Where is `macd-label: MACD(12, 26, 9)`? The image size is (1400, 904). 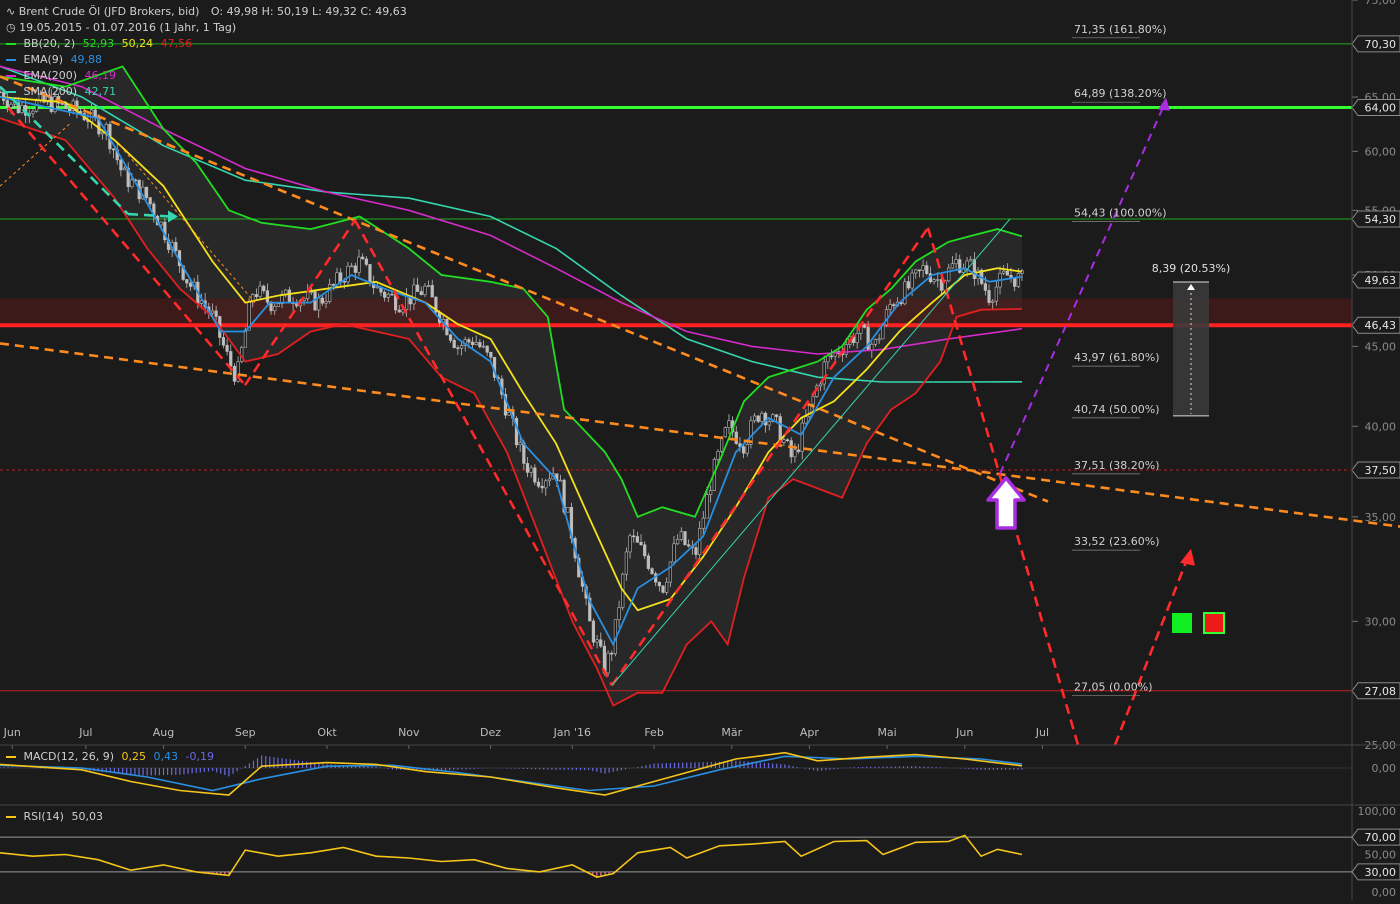
macd-label: MACD(12, 26, 9) is located at coordinates (69, 756).